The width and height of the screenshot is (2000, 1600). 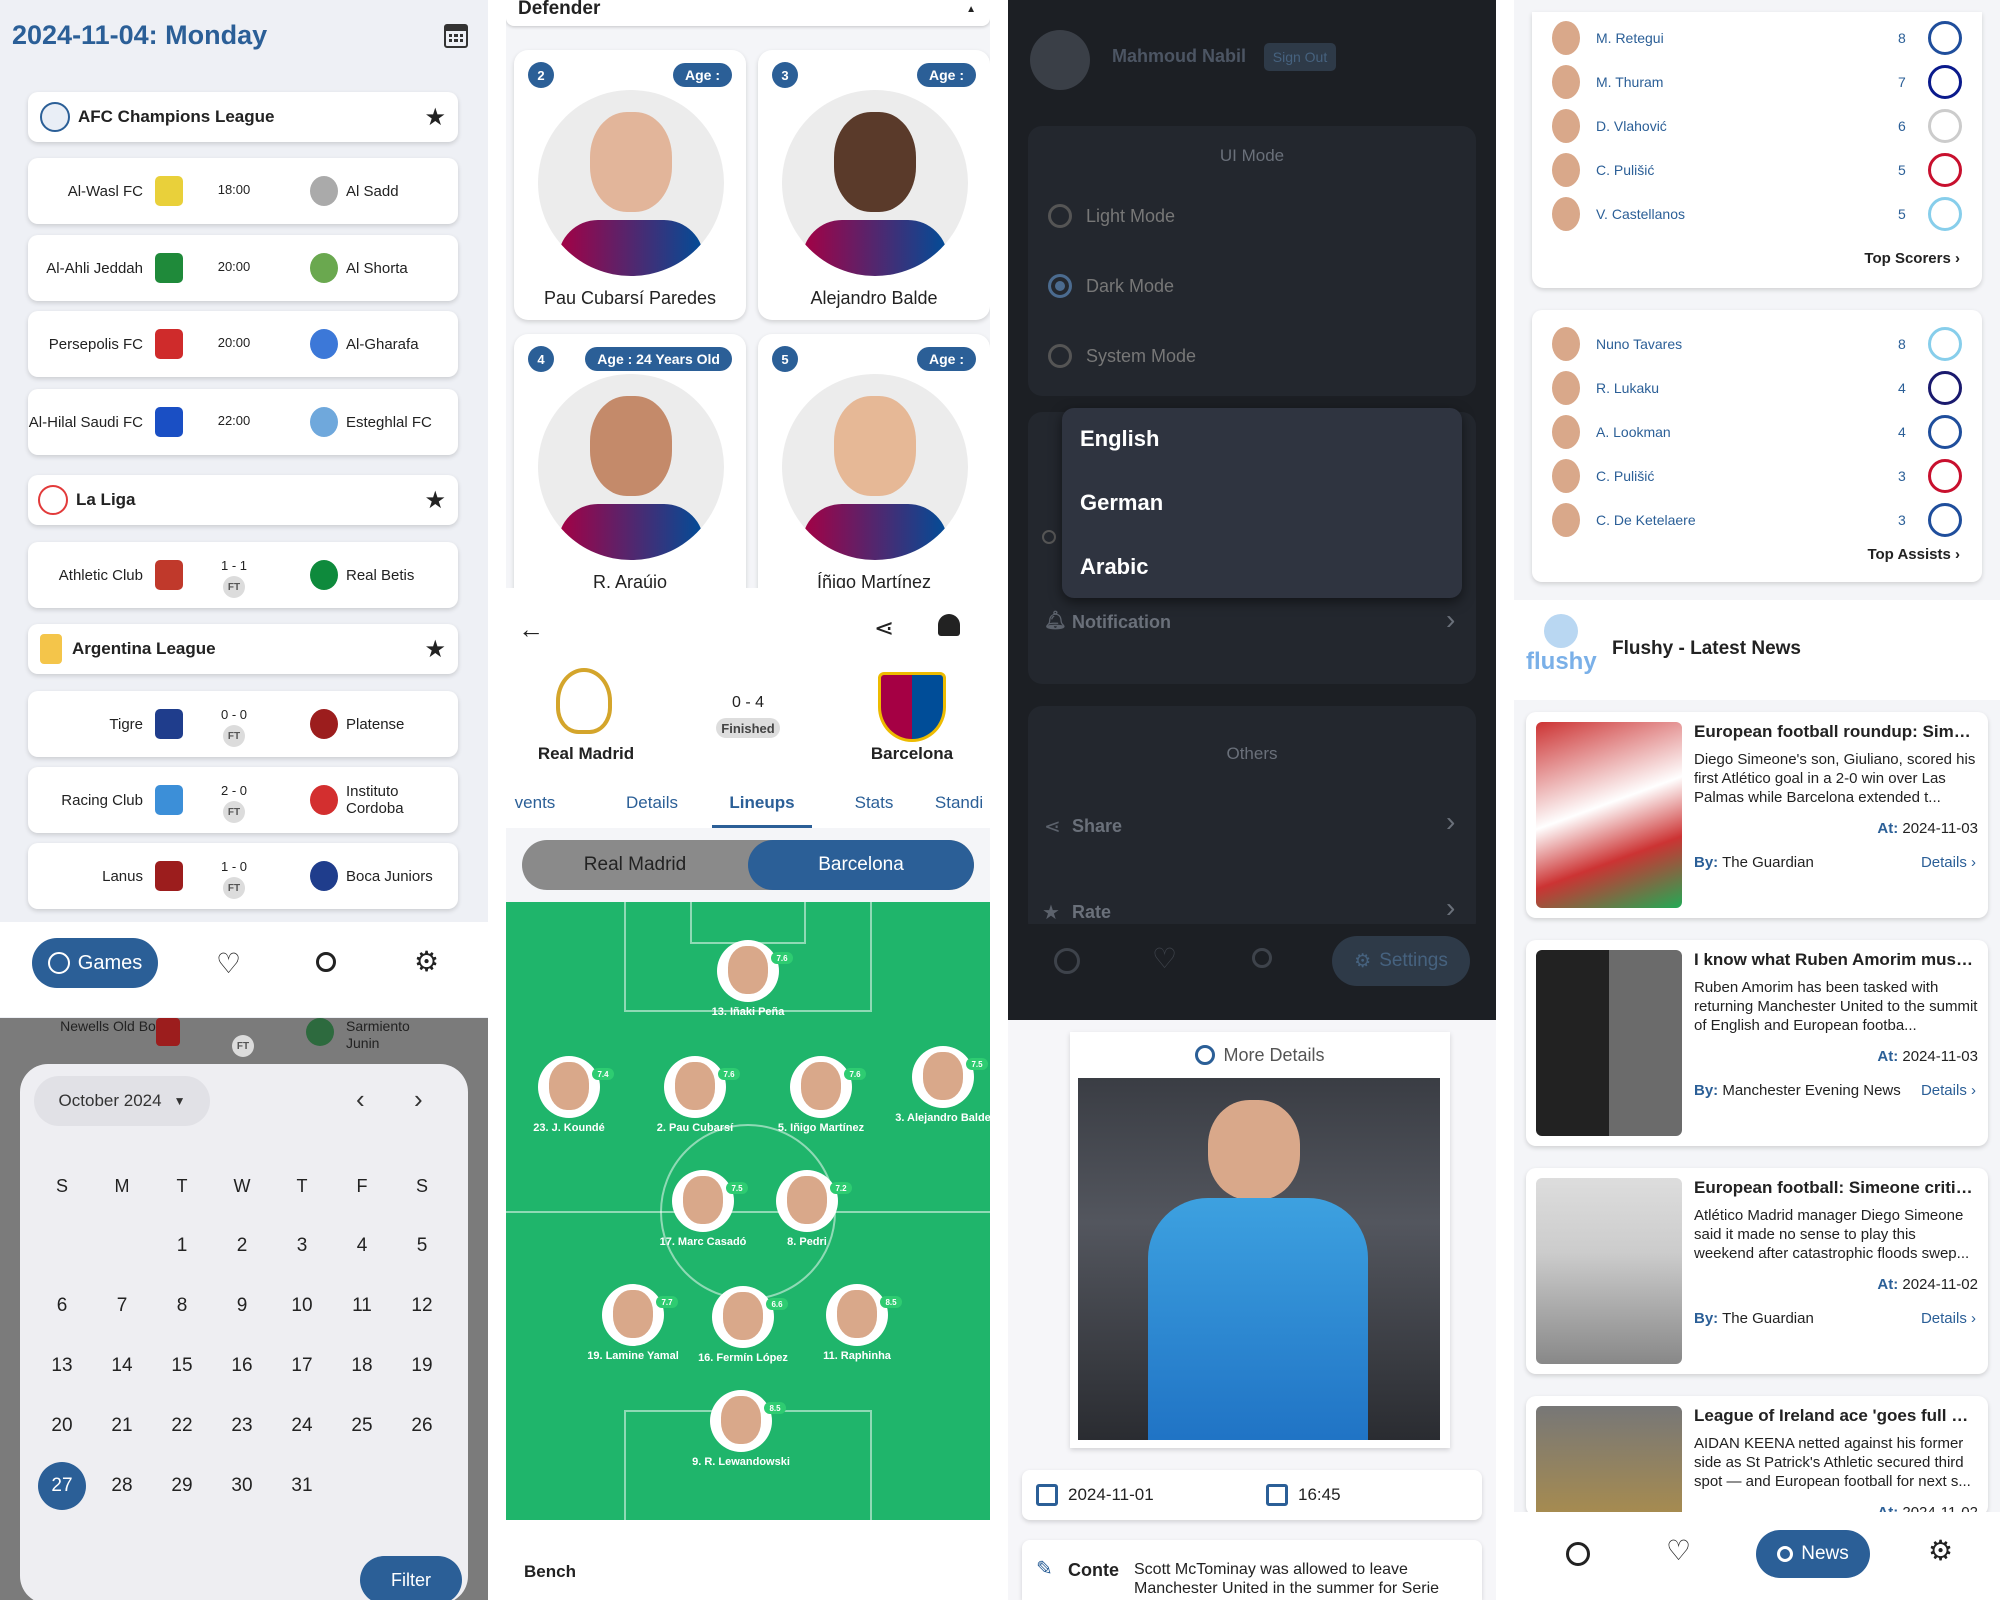 What do you see at coordinates (857, 1323) in the screenshot?
I see `lineup-player: 8.5 11. Raphinha` at bounding box center [857, 1323].